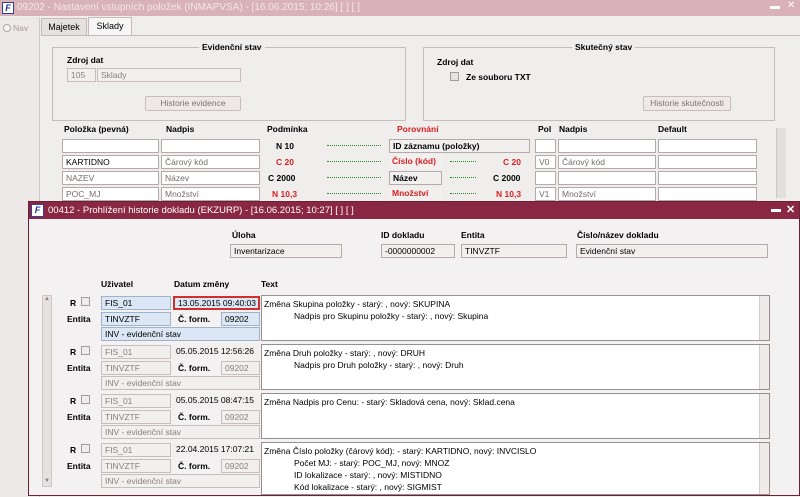 The image size is (800, 497). Describe the element at coordinates (368, 475) in the screenshot. I see `record-text-line: ID lokalizace - starý: , nový: MISTIDNO` at that location.